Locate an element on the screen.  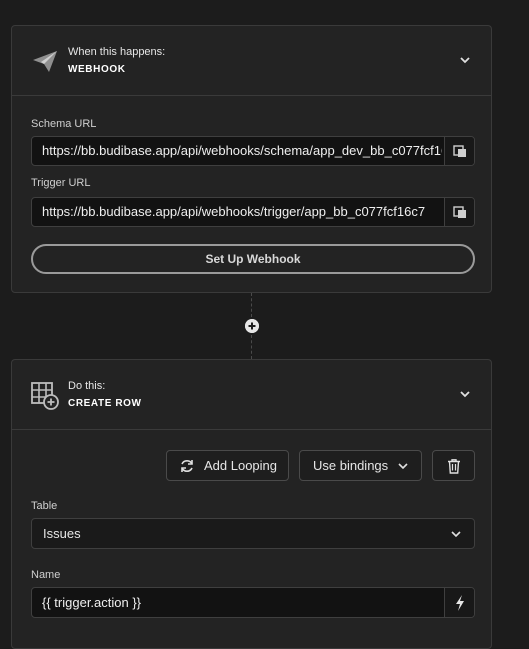
add-looping-button: Add Looping is located at coordinates (227, 465).